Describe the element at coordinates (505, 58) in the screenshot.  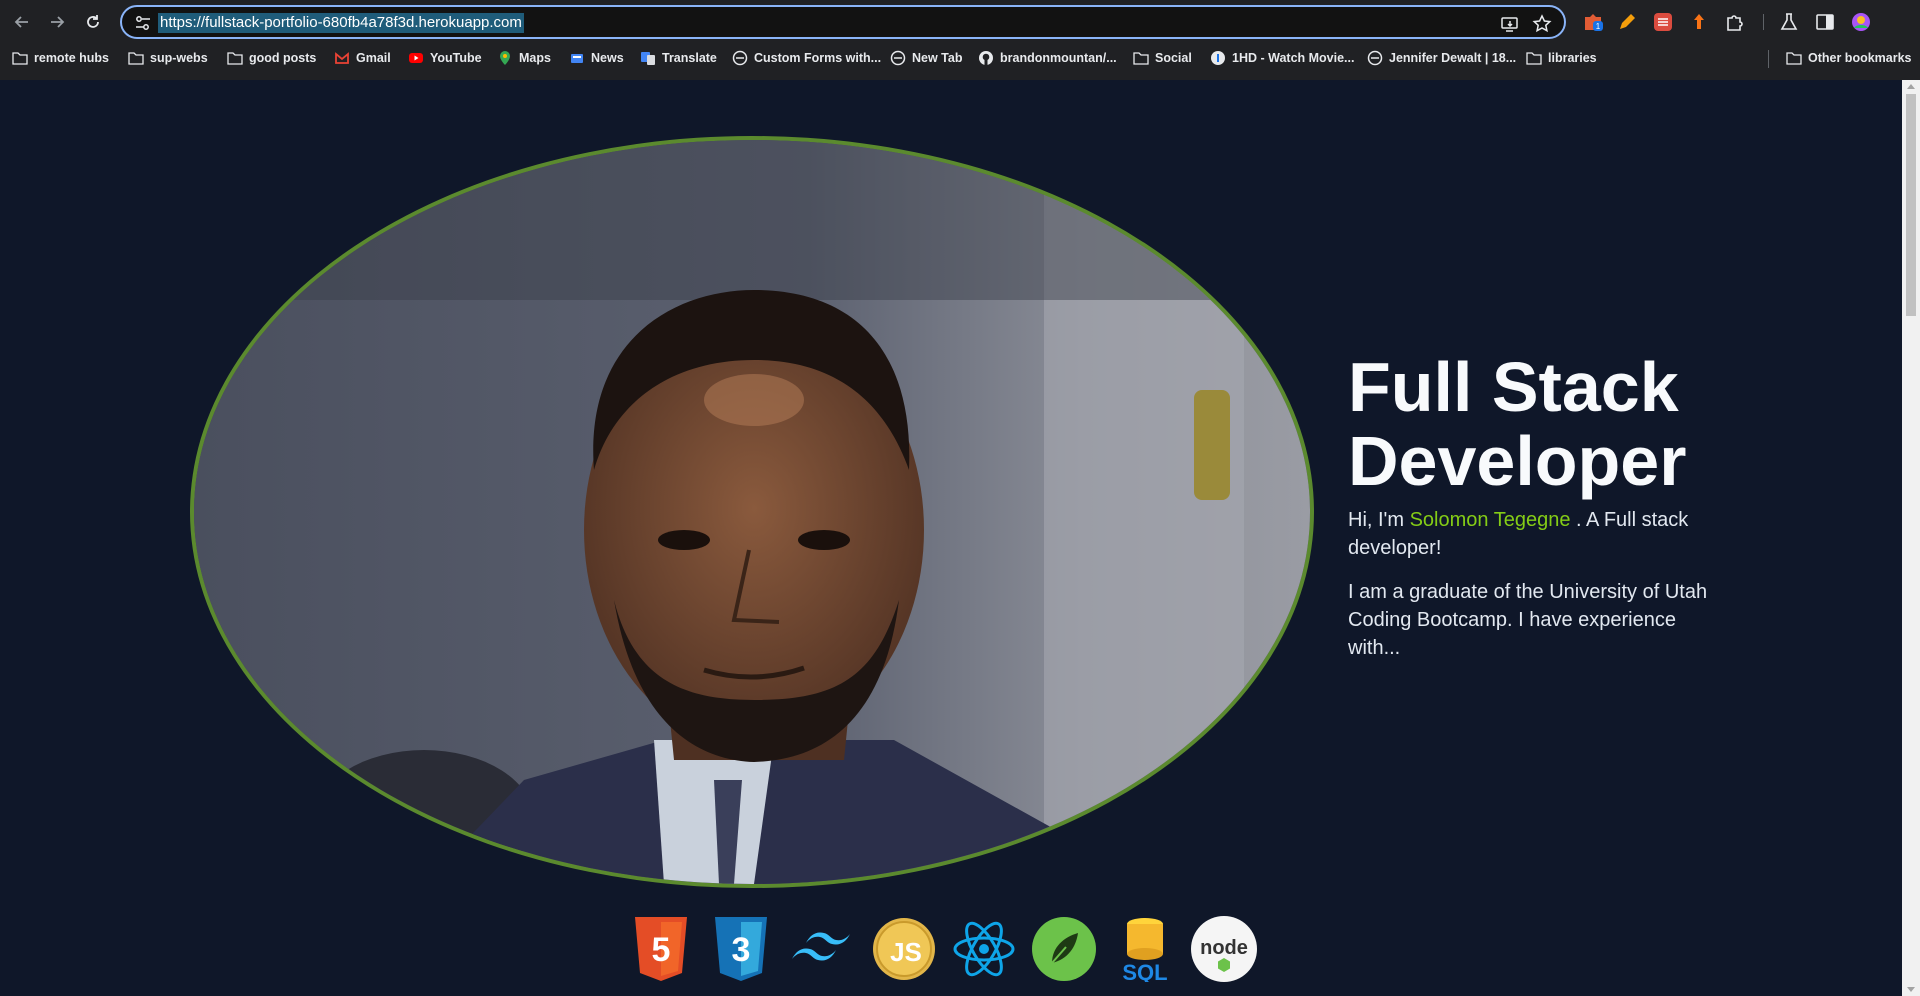
I see `maps-icon` at that location.